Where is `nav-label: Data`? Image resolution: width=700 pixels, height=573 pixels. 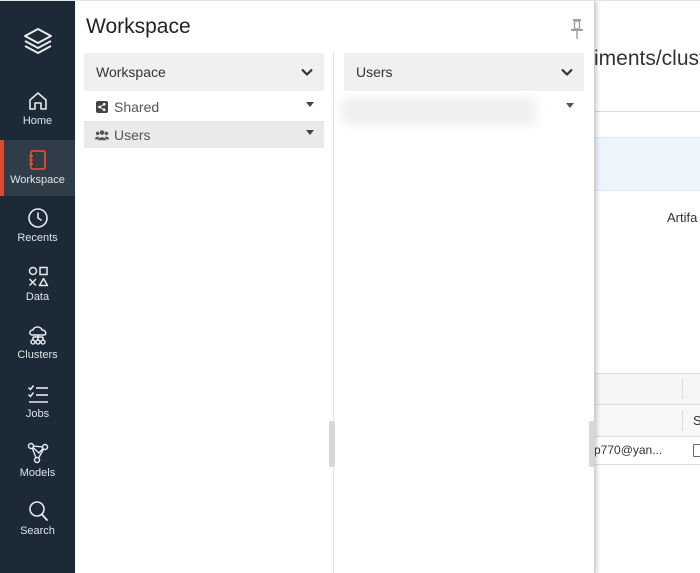 nav-label: Data is located at coordinates (37, 297).